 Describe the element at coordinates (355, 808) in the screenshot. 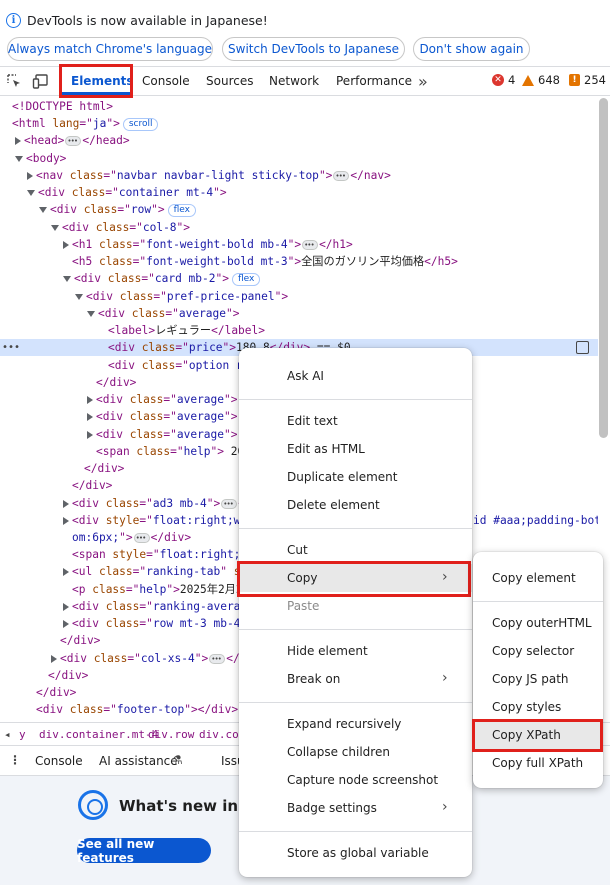

I see `menu-item-badge-settings: Badge settings ›` at that location.